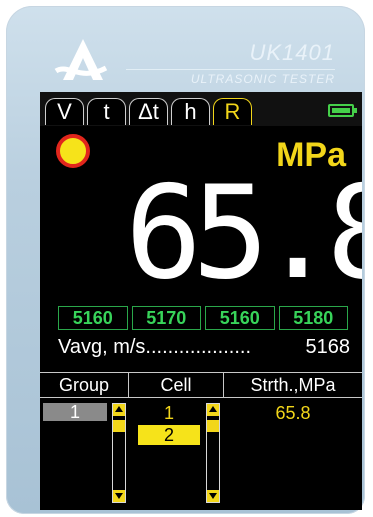 Image resolution: width=373 pixels, height=517 pixels. I want to click on average-row: Vavg, m/s................... 5168, so click(204, 347).